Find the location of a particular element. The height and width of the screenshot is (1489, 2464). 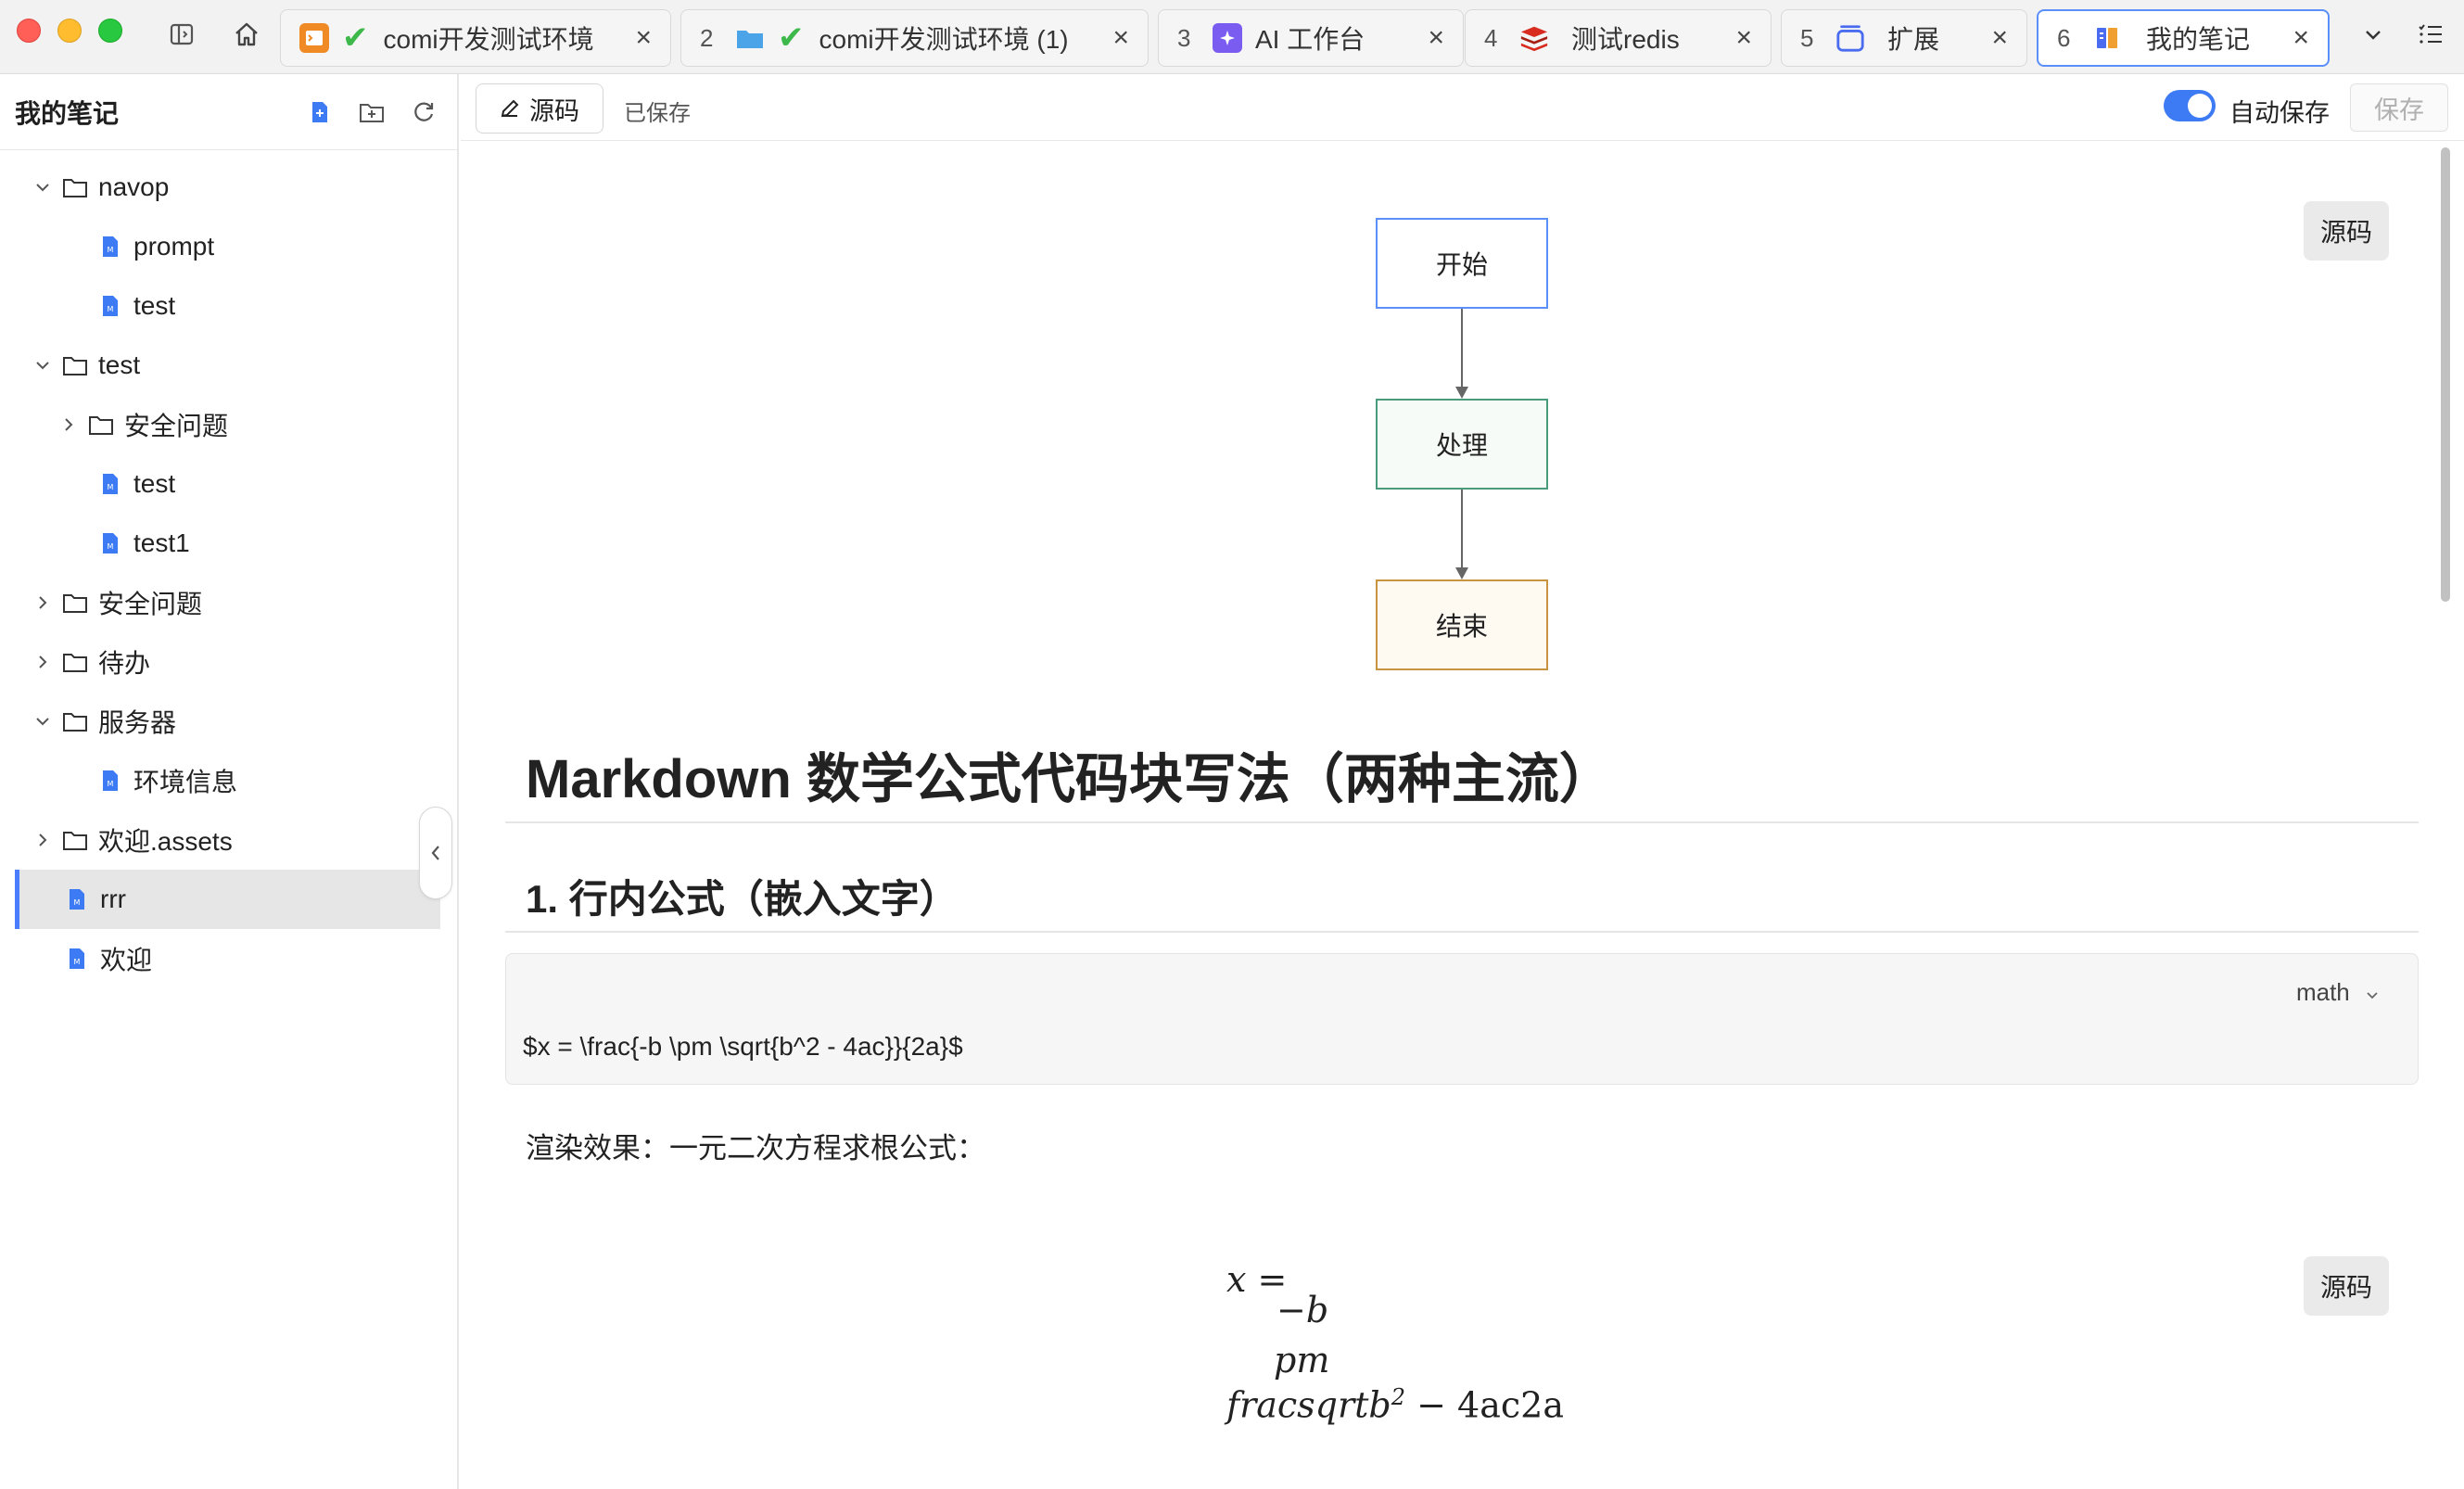

new-note-icon is located at coordinates (319, 113).